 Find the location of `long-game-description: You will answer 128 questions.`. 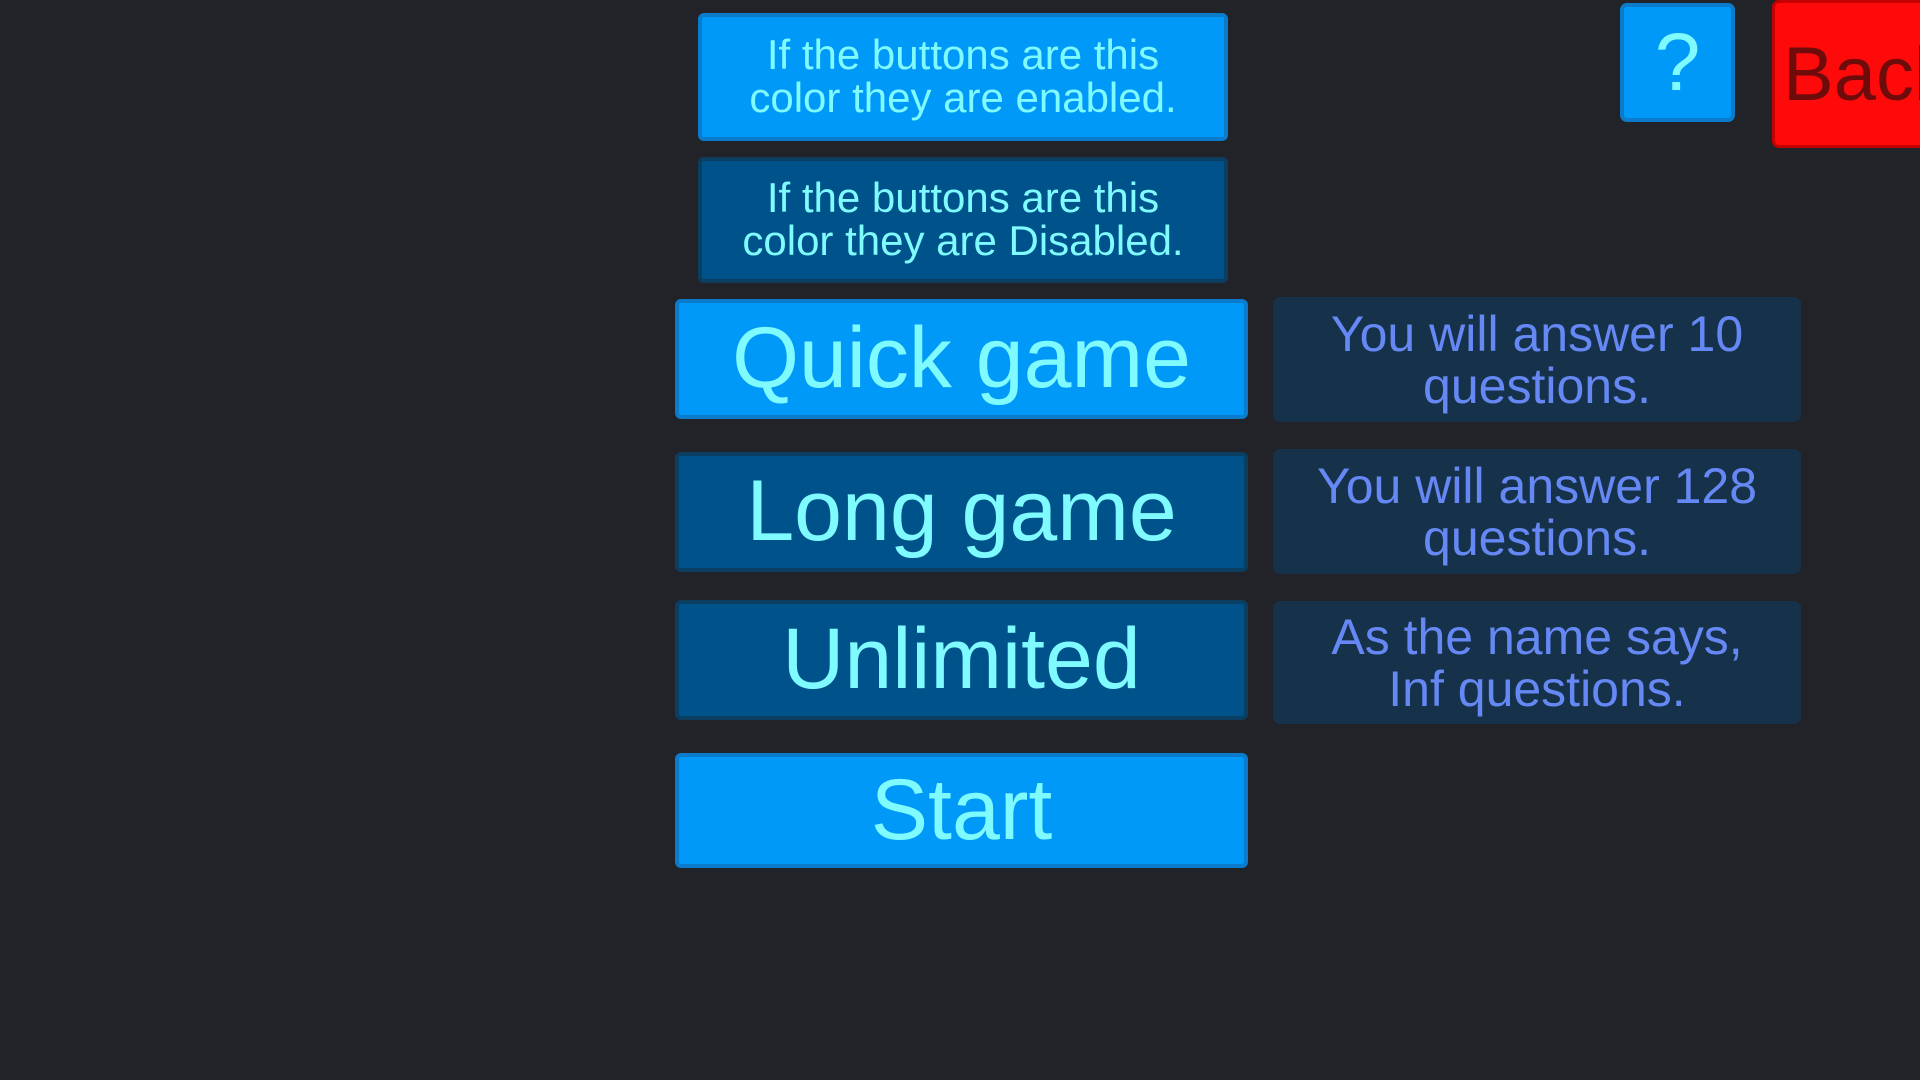

long-game-description: You will answer 128 questions. is located at coordinates (1537, 511).